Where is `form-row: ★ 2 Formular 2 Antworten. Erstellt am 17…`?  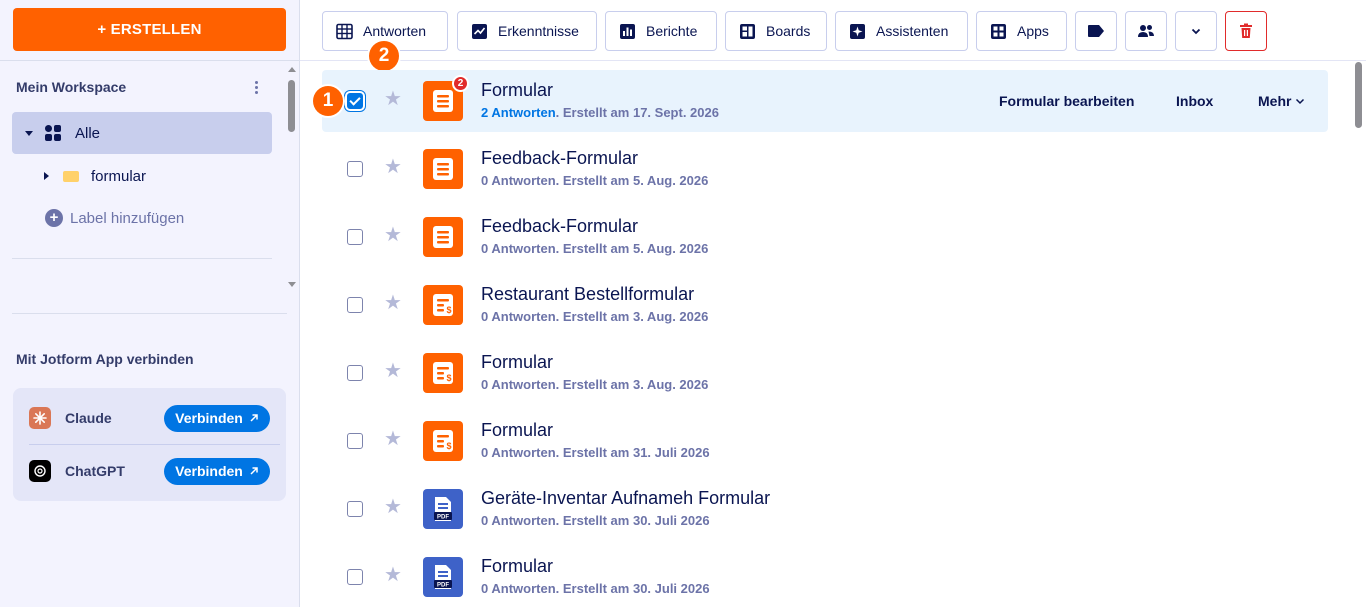 form-row: ★ 2 Formular 2 Antworten. Erstellt am 17… is located at coordinates (825, 101).